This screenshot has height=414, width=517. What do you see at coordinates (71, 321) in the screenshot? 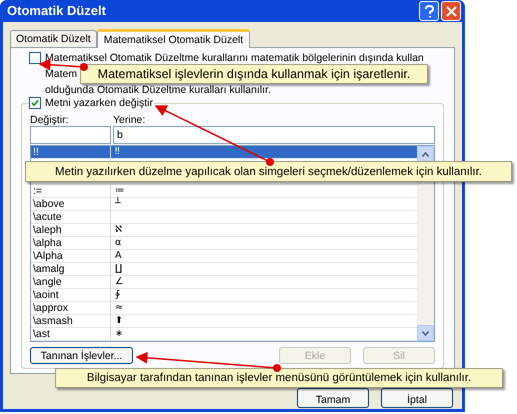
I see `replace-cell: \asmash` at bounding box center [71, 321].